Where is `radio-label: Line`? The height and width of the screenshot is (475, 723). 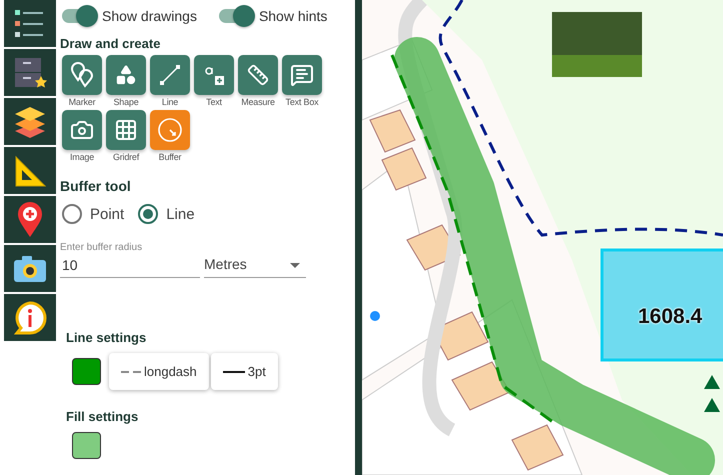 radio-label: Line is located at coordinates (180, 214).